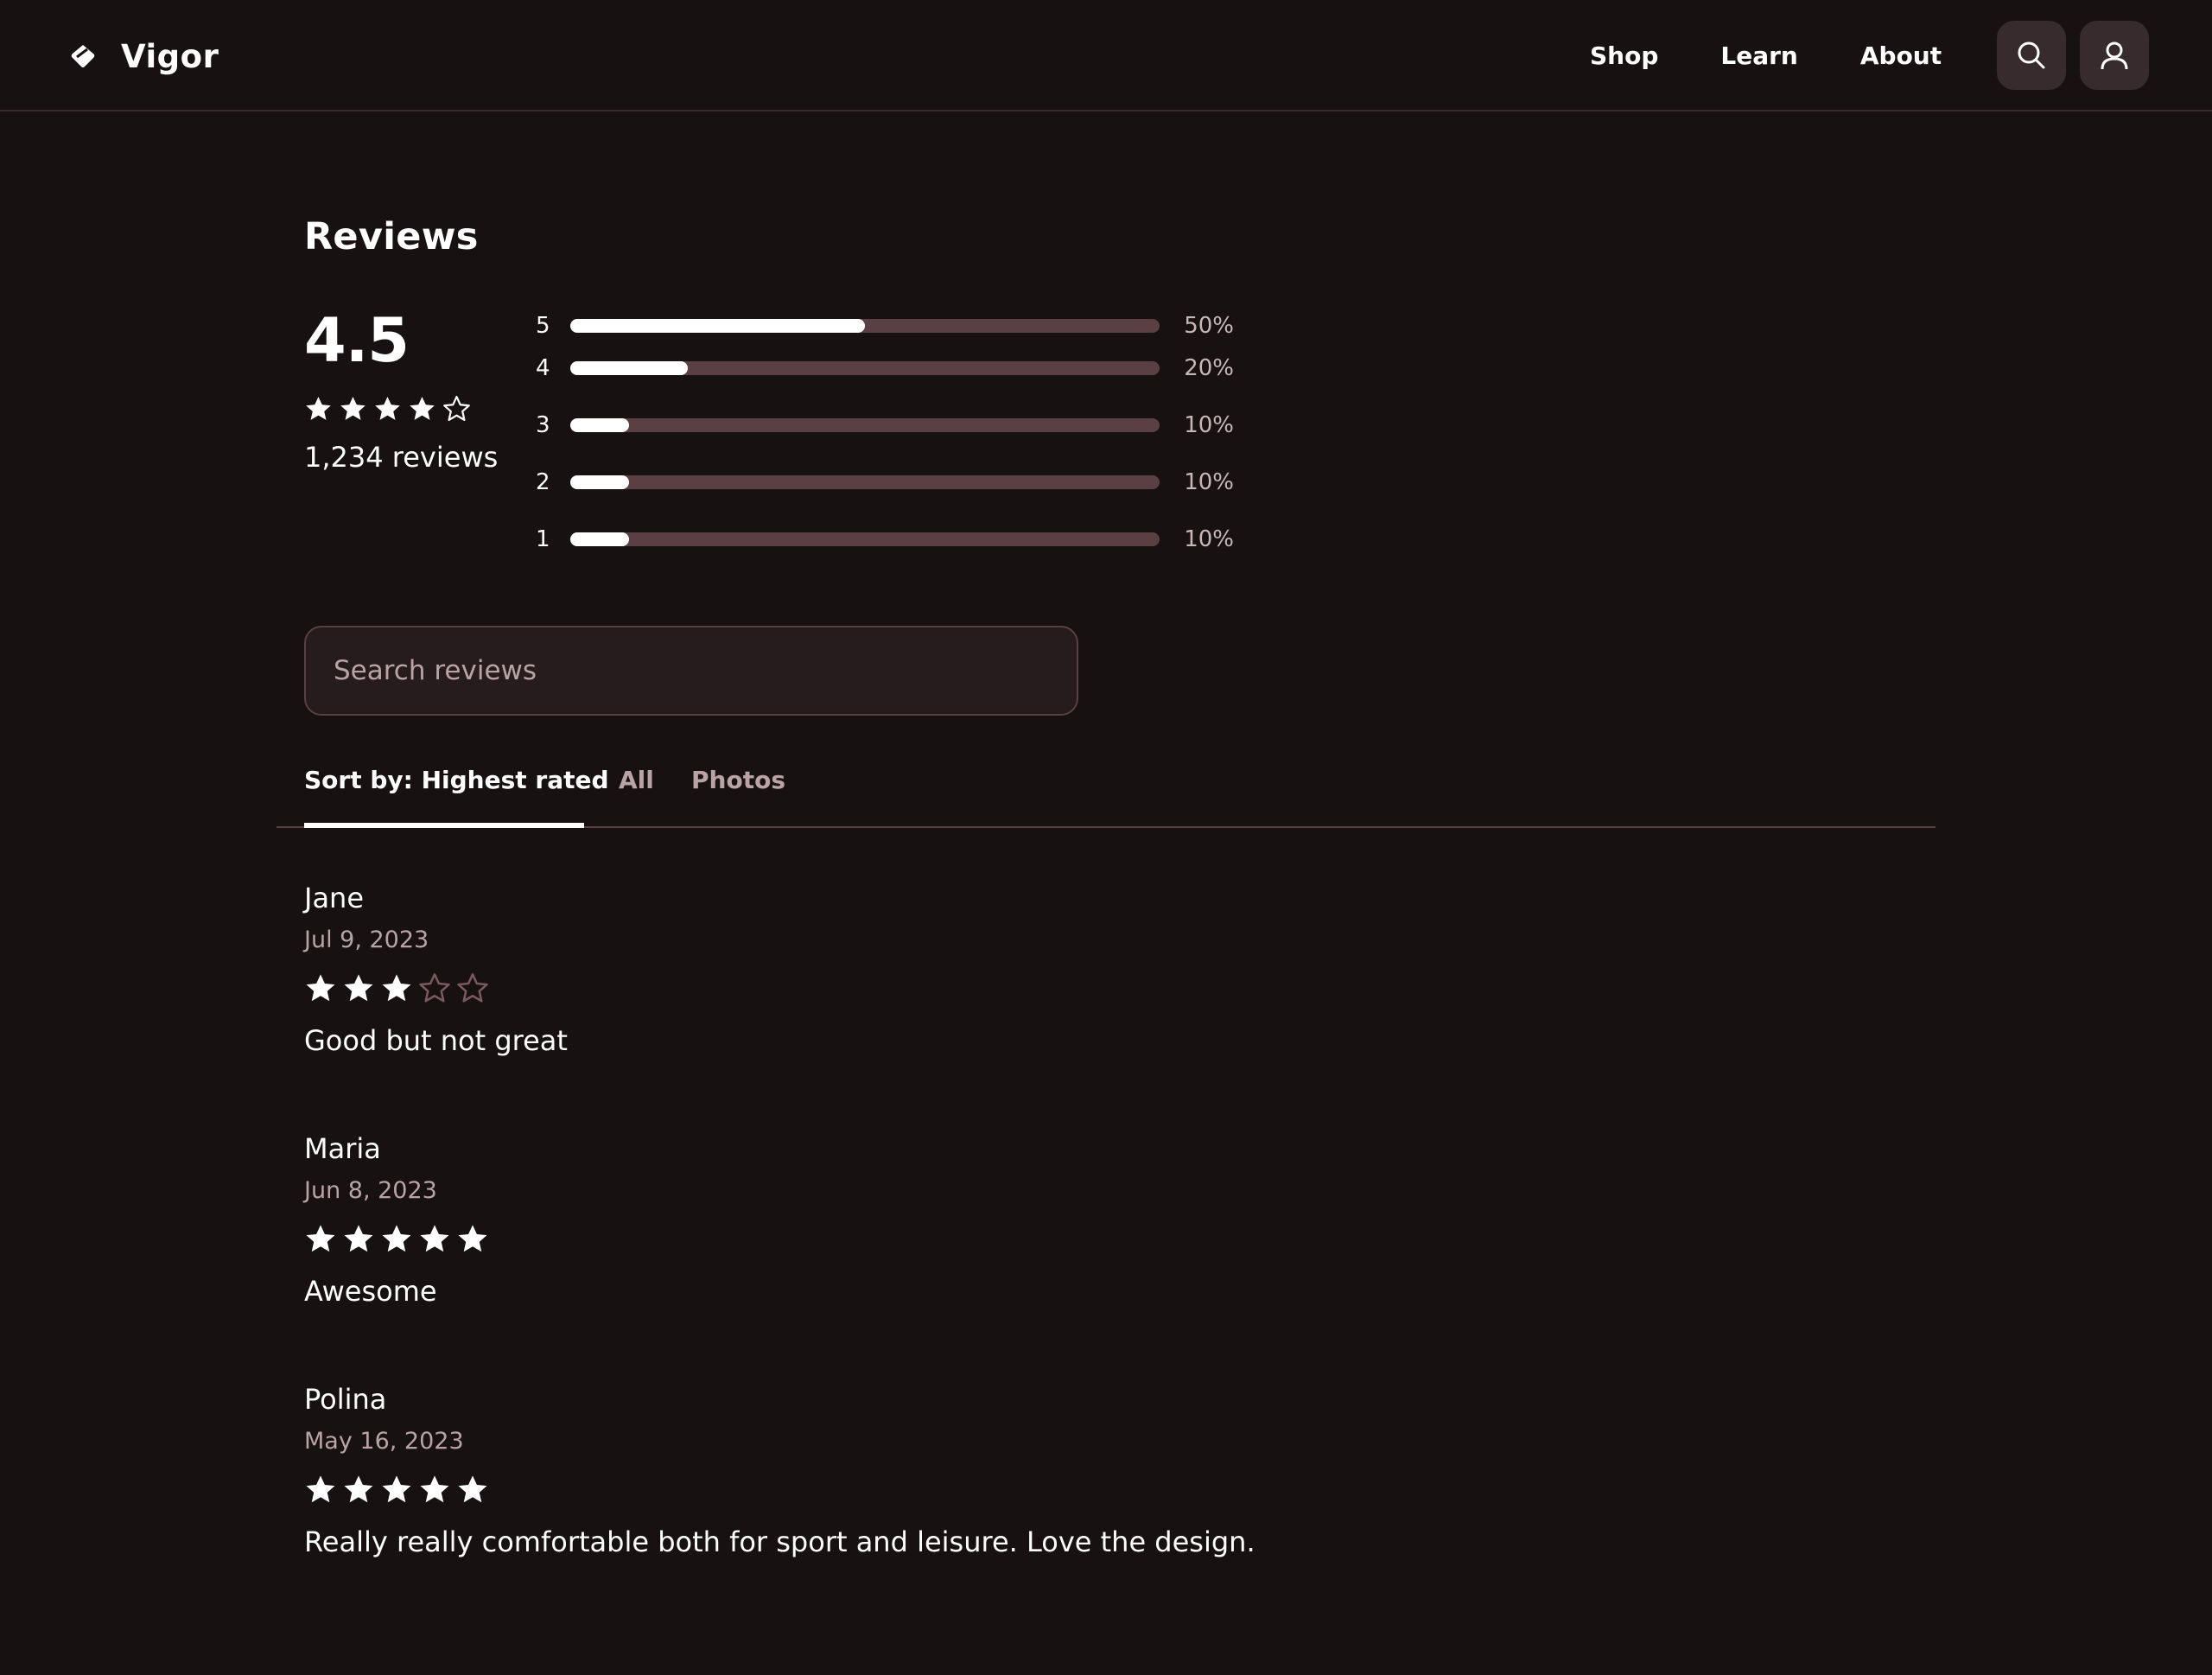 Image resolution: width=2212 pixels, height=1675 pixels. What do you see at coordinates (391, 236) in the screenshot?
I see `page-title: Reviews` at bounding box center [391, 236].